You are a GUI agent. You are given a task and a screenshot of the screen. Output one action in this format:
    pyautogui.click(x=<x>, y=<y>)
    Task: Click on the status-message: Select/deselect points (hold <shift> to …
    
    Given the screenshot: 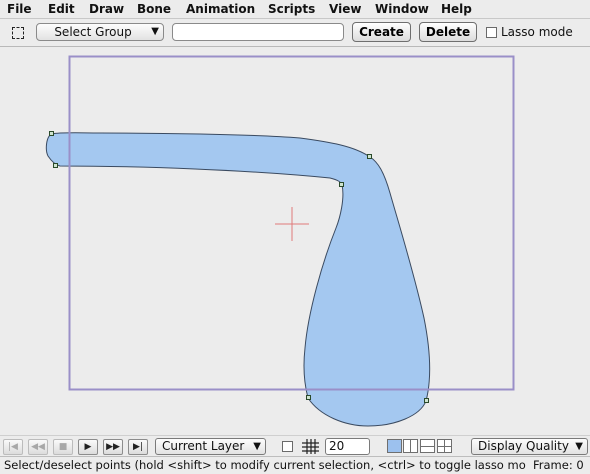 What is the action you would take?
    pyautogui.click(x=265, y=465)
    